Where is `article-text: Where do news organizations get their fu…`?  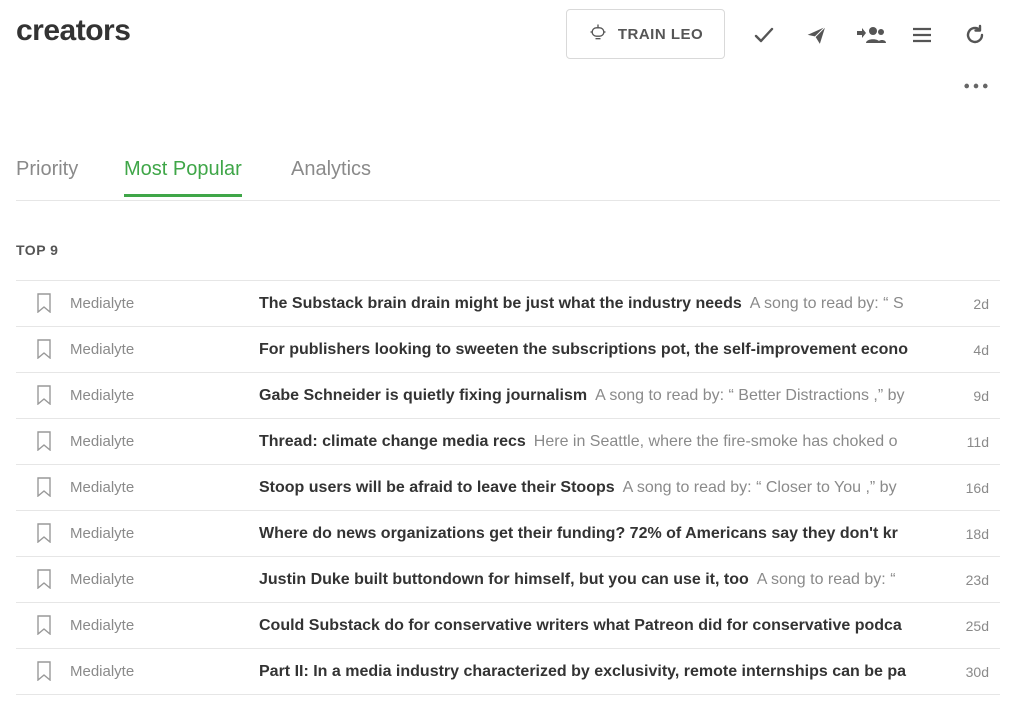 article-text: Where do news organizations get their fu… is located at coordinates (606, 534).